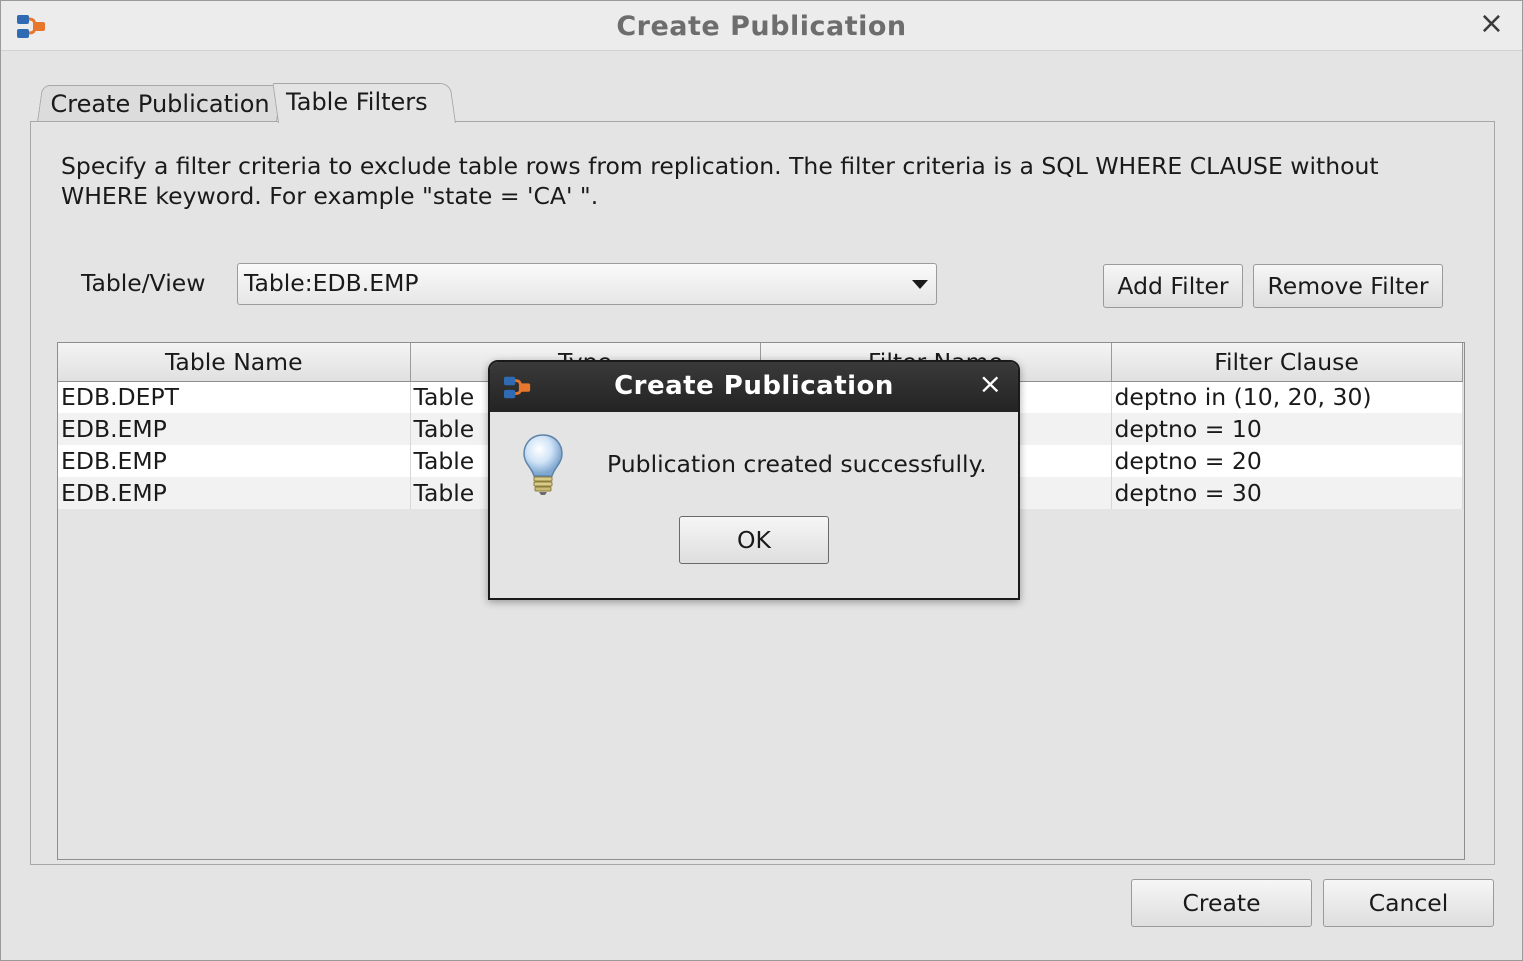 This screenshot has width=1523, height=961. Describe the element at coordinates (234, 362) in the screenshot. I see `column-header-table-name: Table Name` at that location.